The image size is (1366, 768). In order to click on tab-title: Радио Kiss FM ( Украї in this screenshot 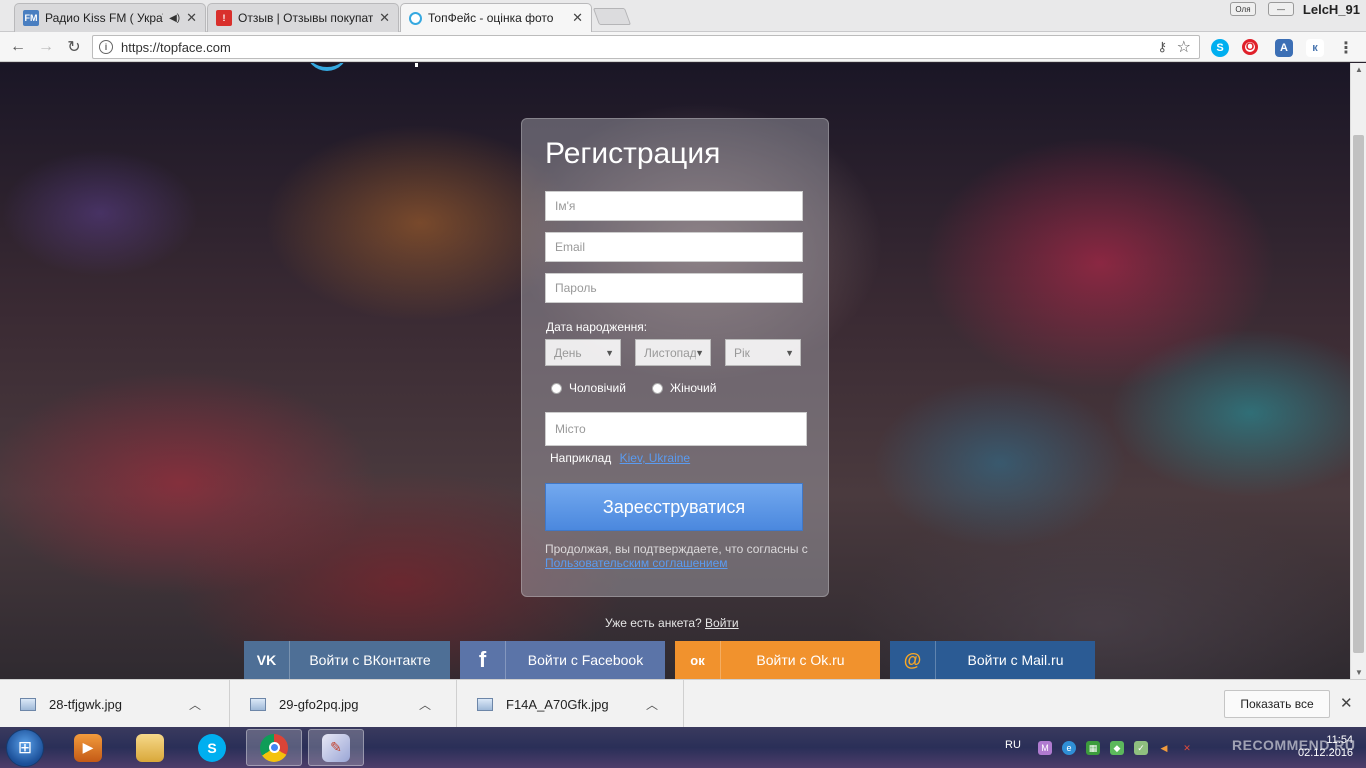, I will do `click(104, 18)`.